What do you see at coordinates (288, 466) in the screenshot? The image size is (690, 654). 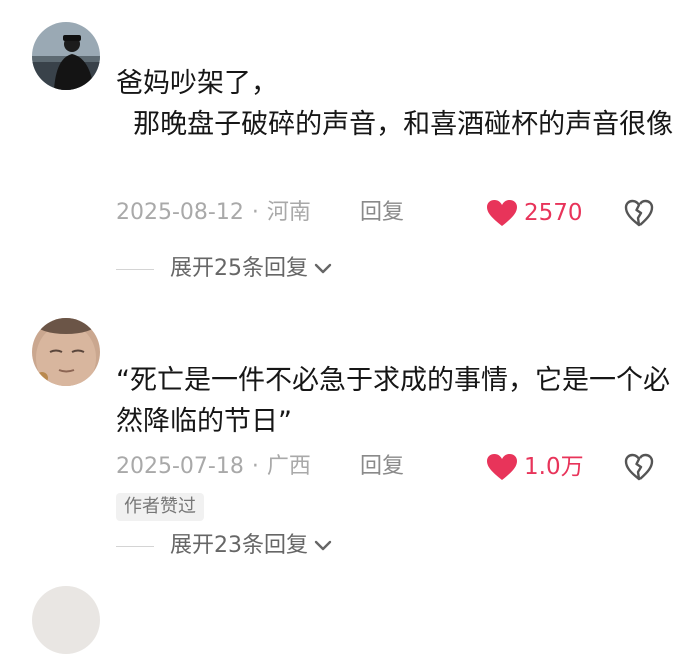 I see `comment-location: 广西` at bounding box center [288, 466].